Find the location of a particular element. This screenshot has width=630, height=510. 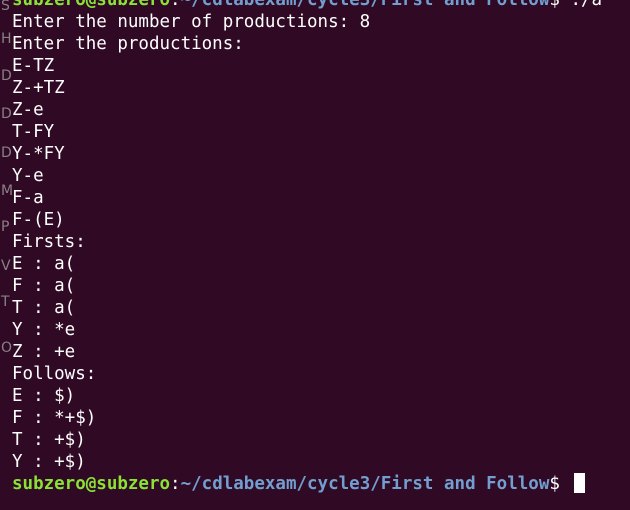

output-line: E : a( is located at coordinates (44, 264).